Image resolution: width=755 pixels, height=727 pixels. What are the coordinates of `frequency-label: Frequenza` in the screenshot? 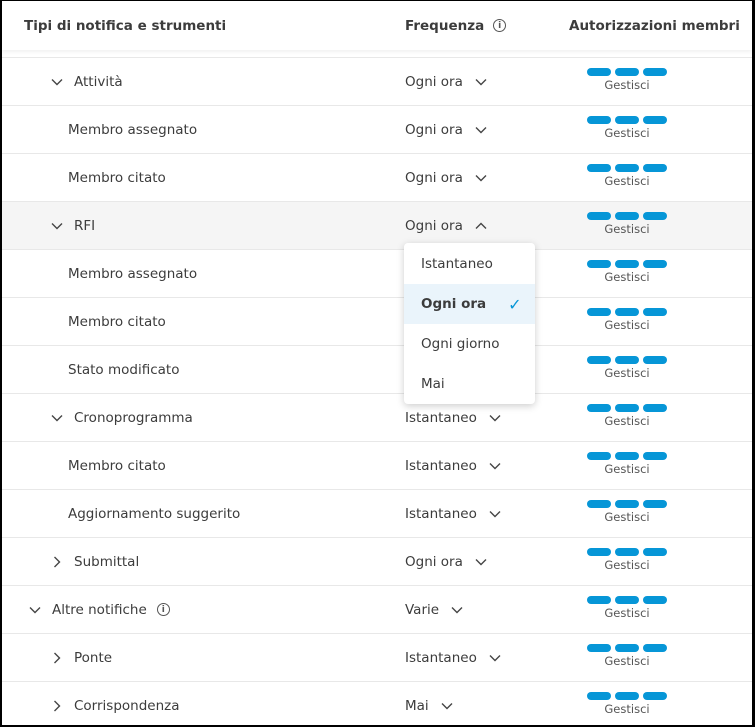 It's located at (445, 25).